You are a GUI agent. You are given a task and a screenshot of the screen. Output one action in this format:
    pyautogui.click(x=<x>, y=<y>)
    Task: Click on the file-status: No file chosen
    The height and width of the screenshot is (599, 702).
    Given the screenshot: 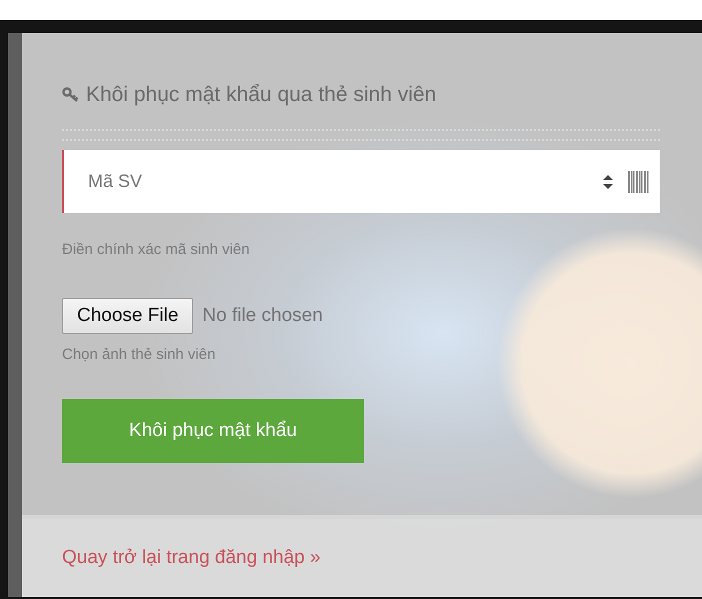 What is the action you would take?
    pyautogui.click(x=262, y=316)
    